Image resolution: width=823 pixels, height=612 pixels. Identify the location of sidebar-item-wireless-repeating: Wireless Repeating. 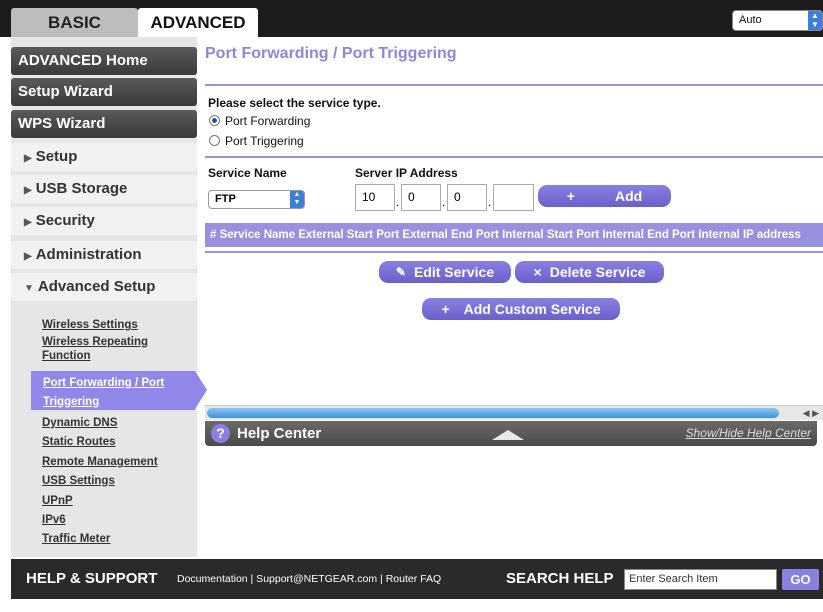
(95, 342).